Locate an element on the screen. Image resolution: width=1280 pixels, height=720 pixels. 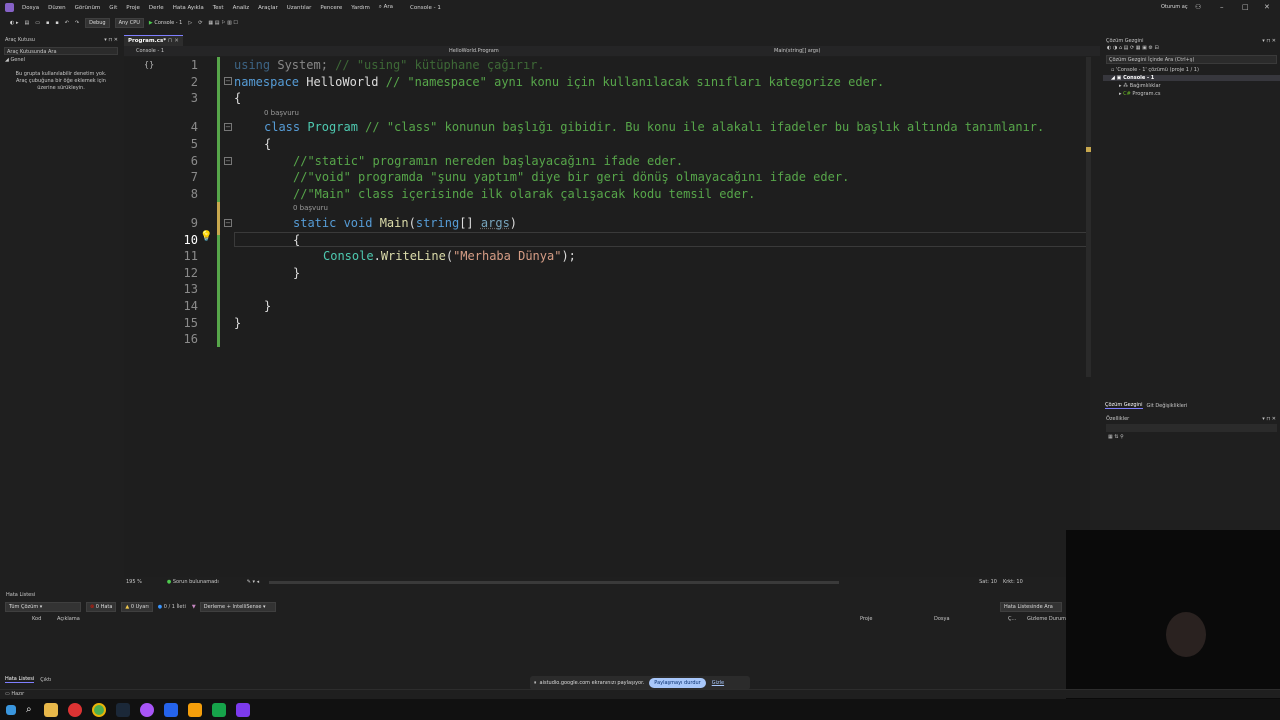
new-project-icon: ▤ is located at coordinates (26, 23).